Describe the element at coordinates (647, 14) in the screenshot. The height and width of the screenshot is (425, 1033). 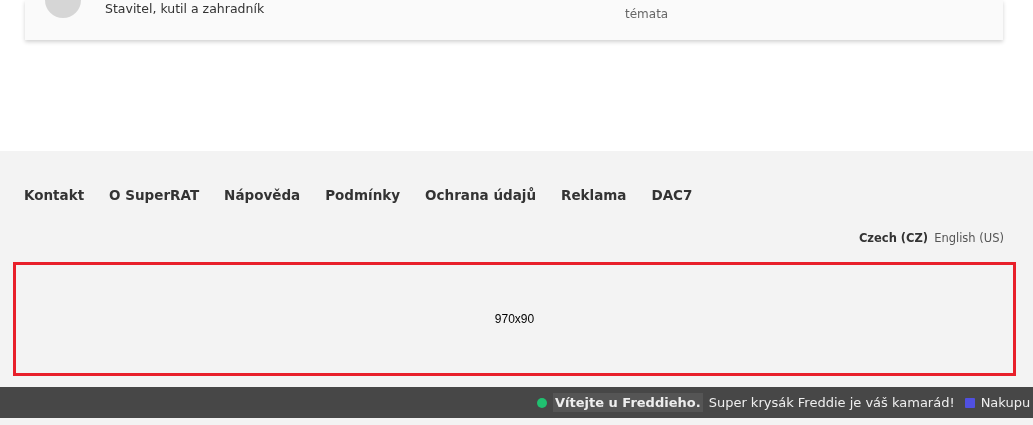
I see `topics-label: témata` at that location.